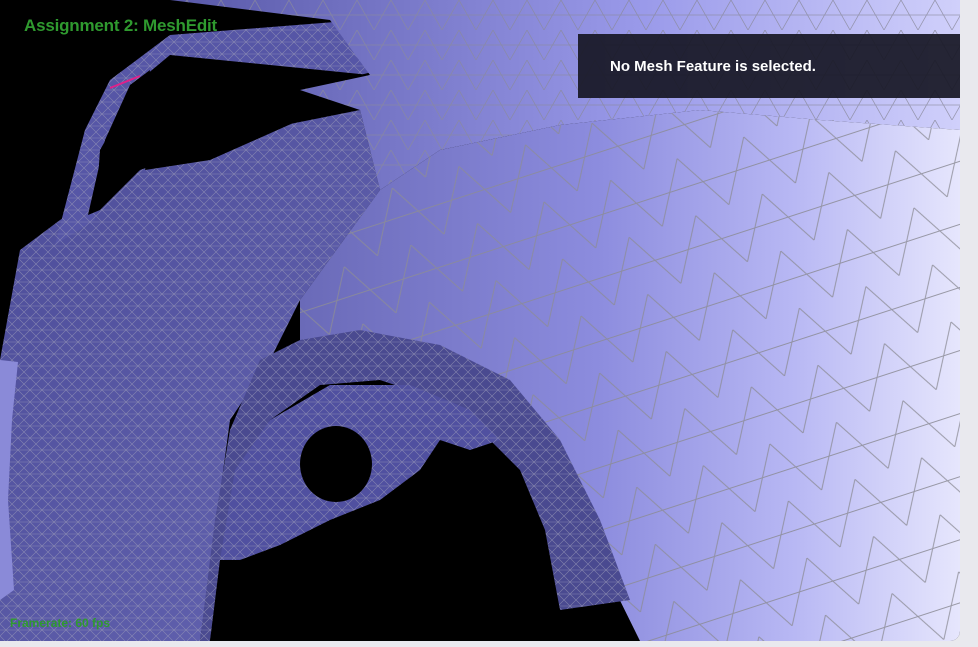  I want to click on selection-info-panel: No Mesh Feature is selected., so click(769, 66).